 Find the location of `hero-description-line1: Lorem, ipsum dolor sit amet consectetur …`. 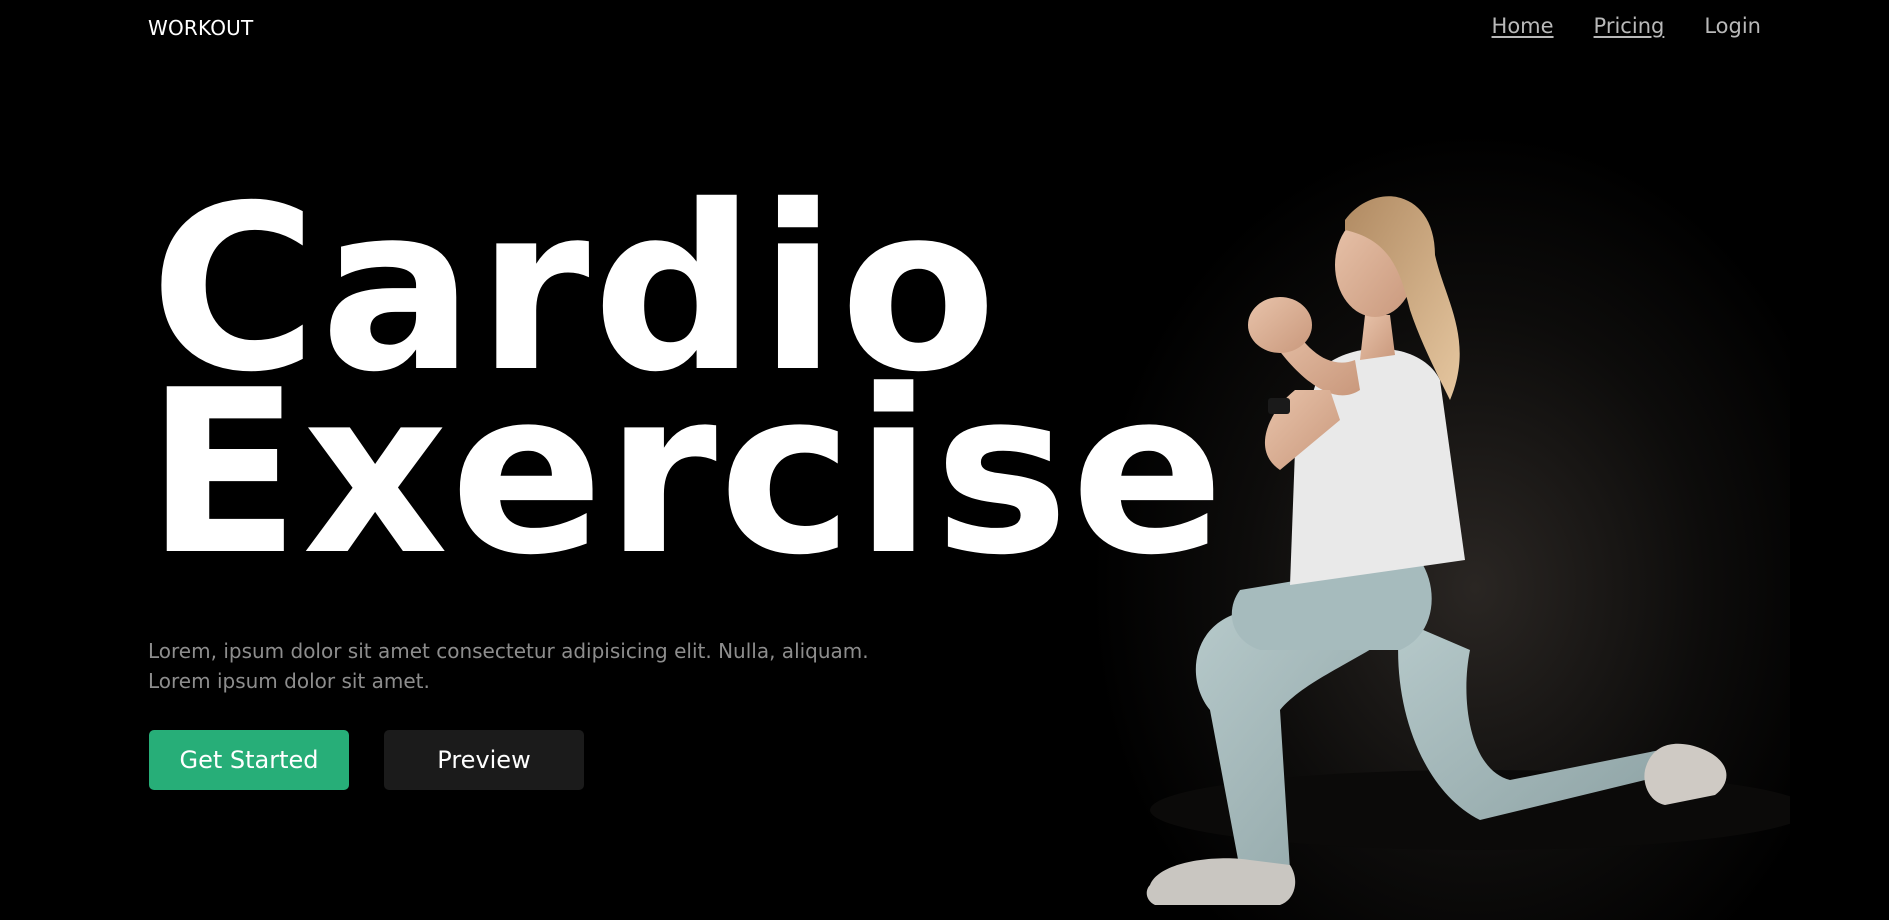

hero-description-line1: Lorem, ipsum dolor sit amet consectetur … is located at coordinates (508, 651).